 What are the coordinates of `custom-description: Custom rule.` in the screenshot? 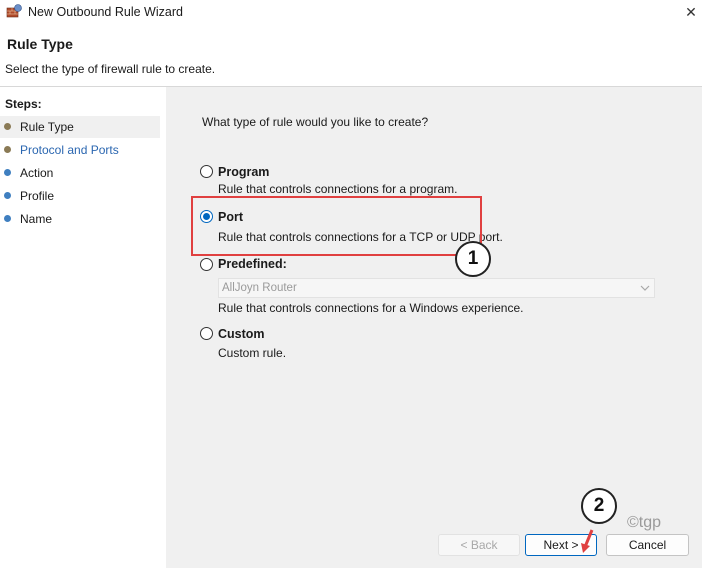 It's located at (252, 353).